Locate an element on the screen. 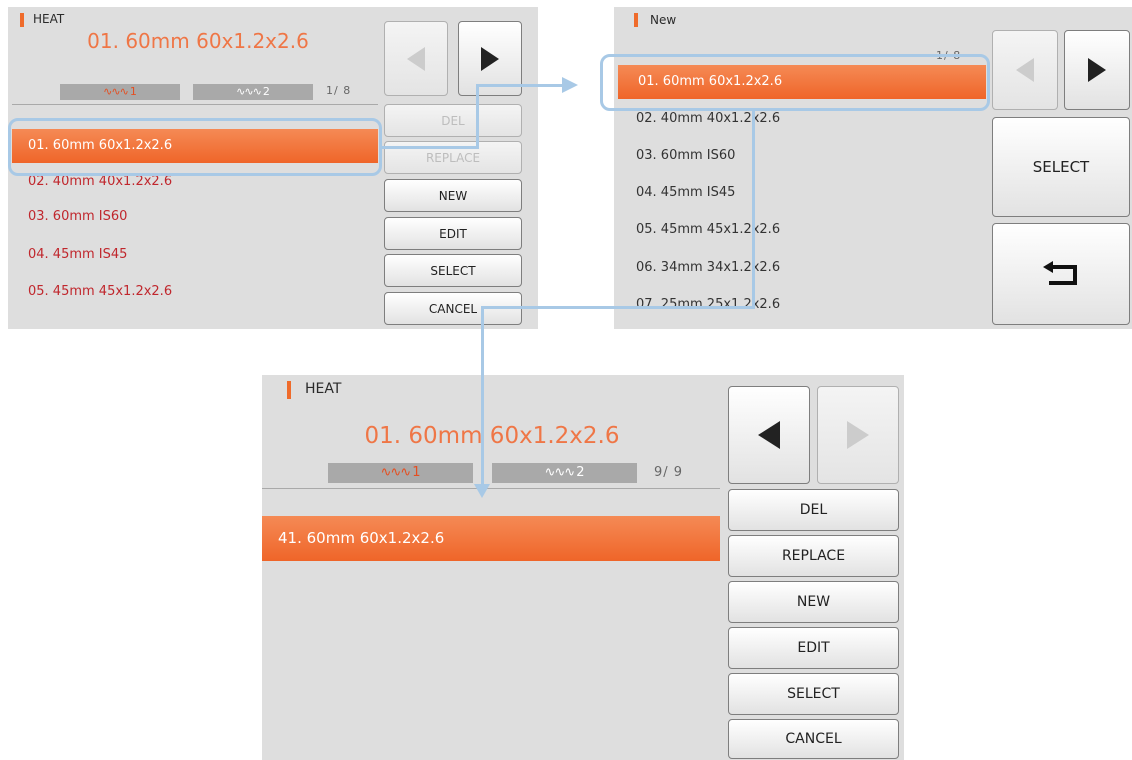  return-arrow-icon is located at coordinates (1060, 273).